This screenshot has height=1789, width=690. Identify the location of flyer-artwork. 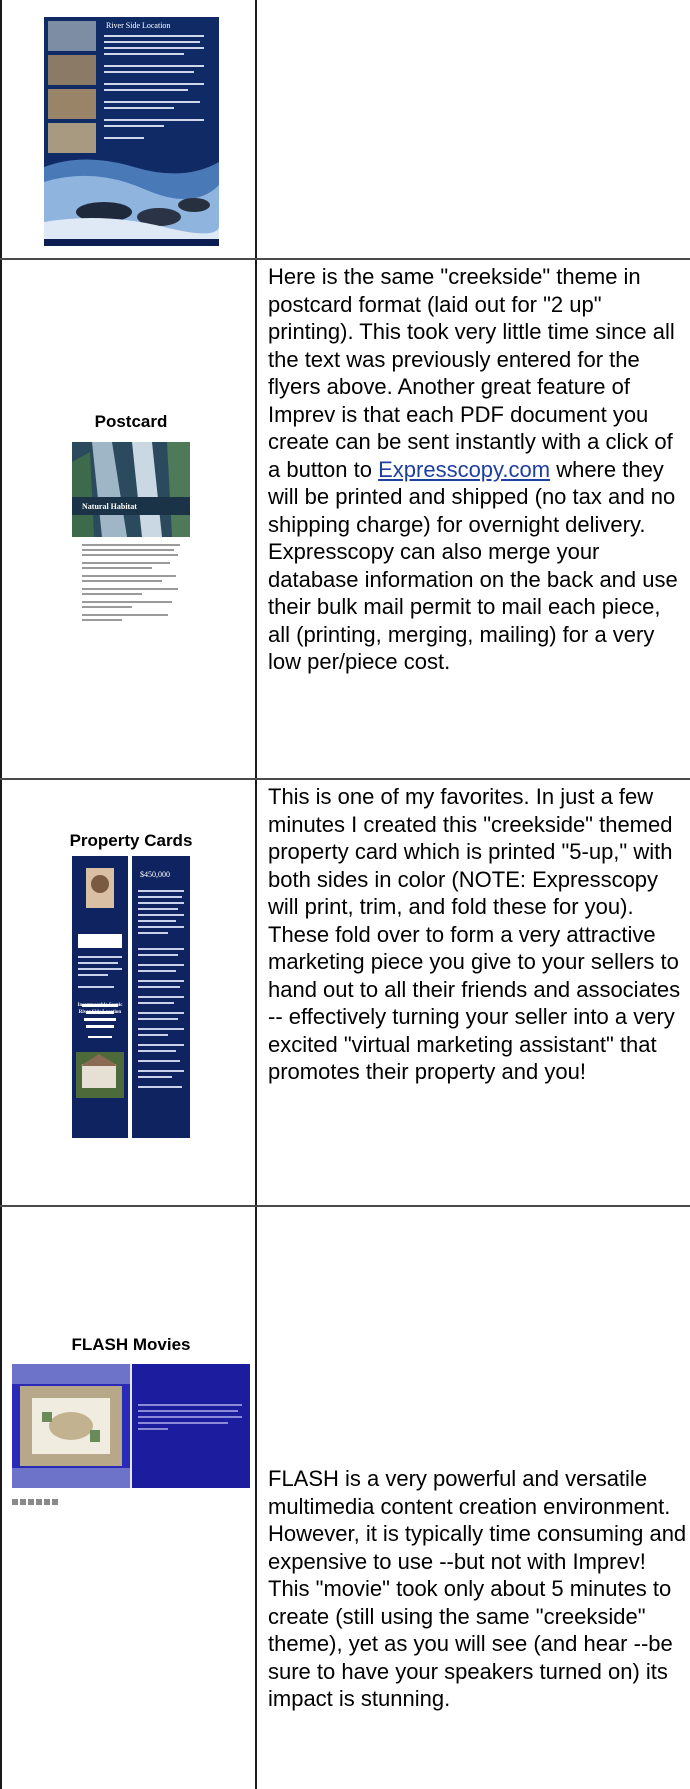
(131, 131).